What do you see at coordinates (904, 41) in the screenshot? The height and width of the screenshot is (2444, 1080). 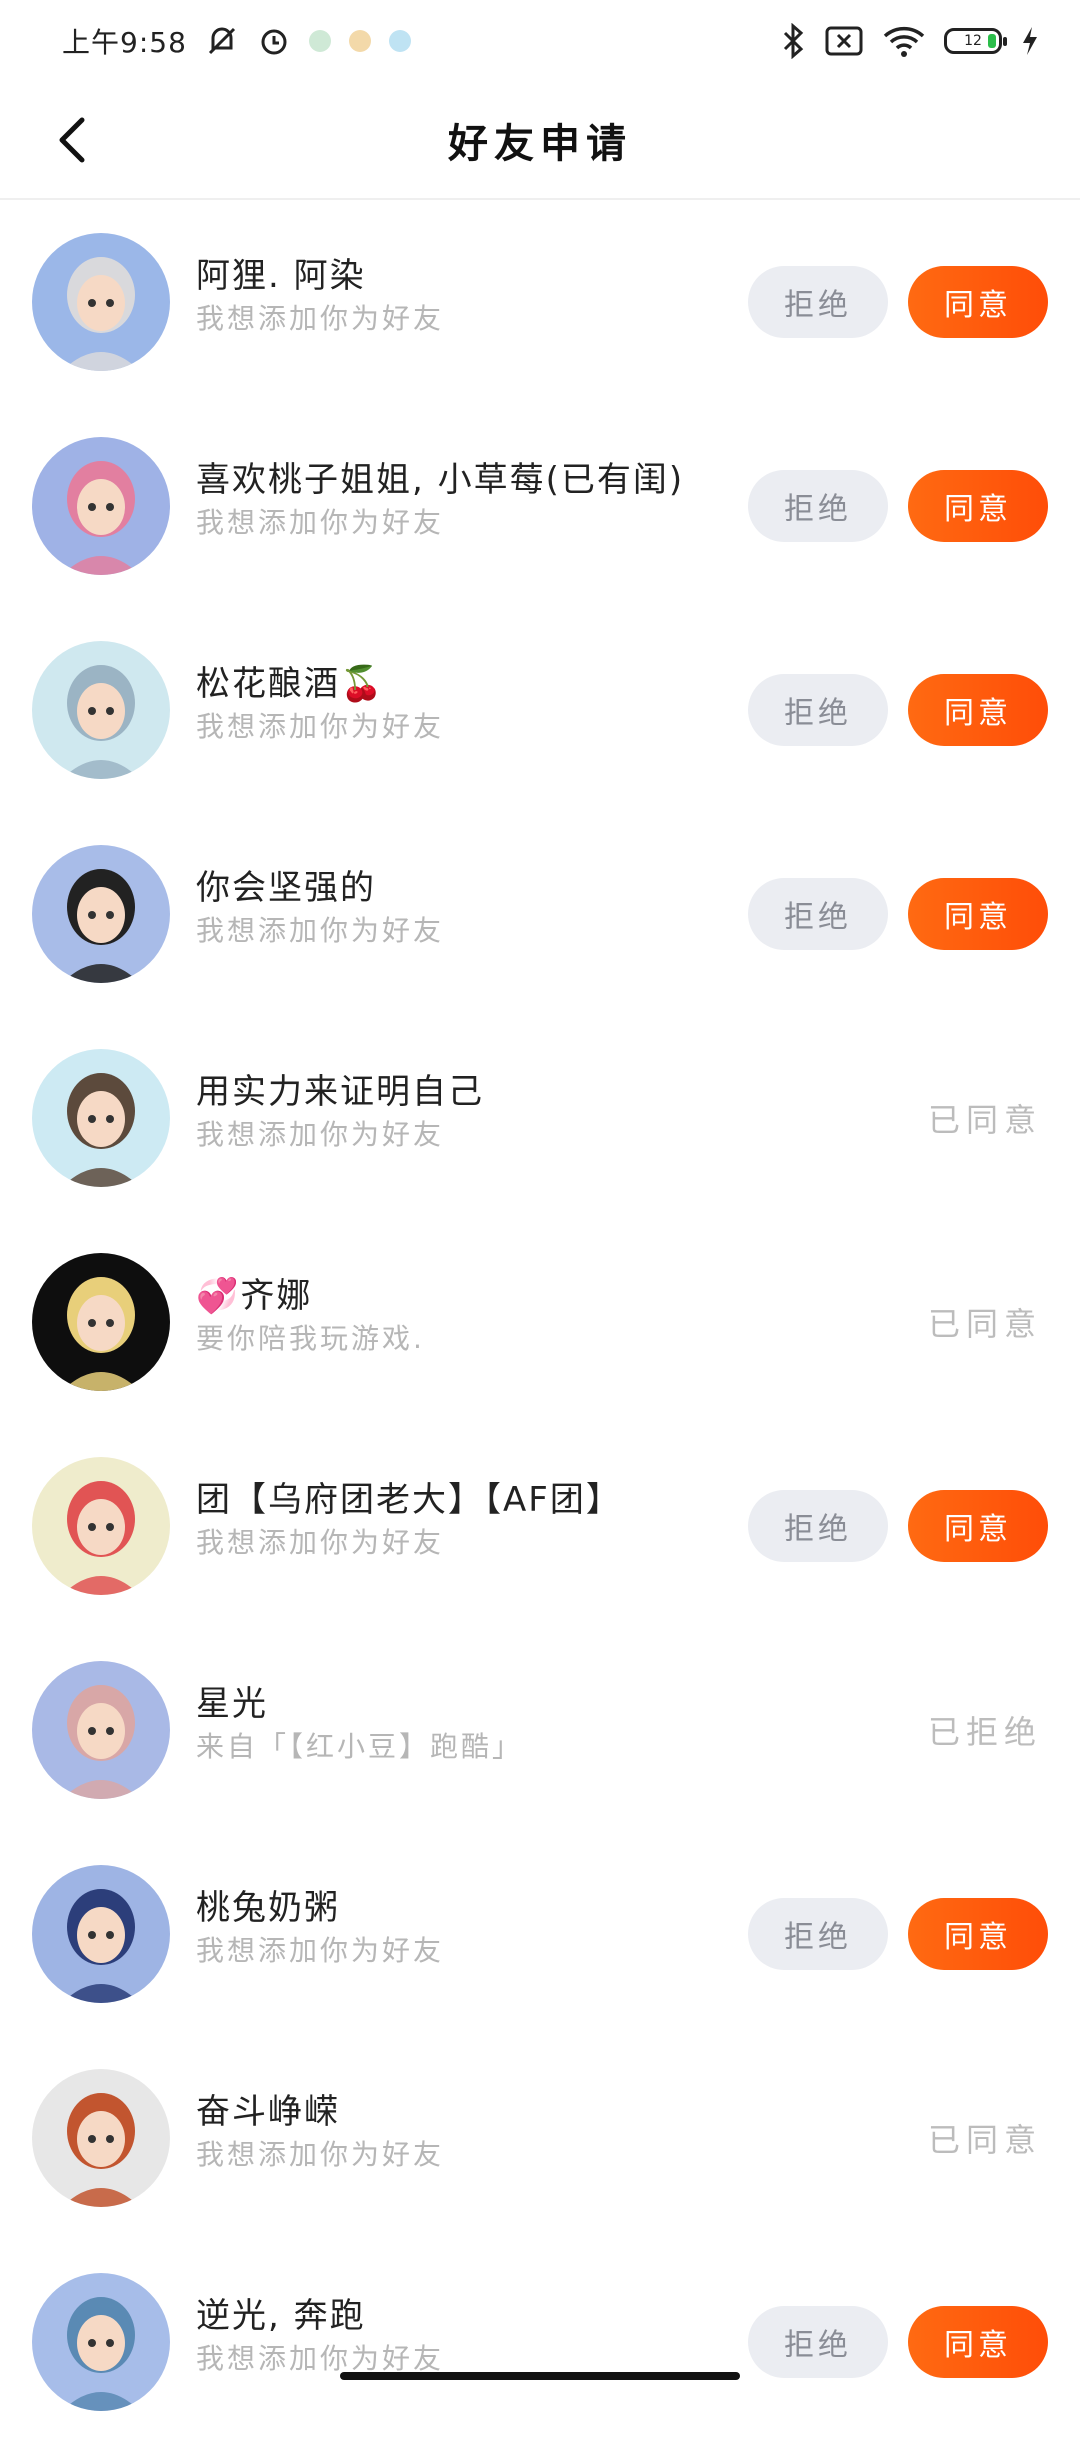 I see `wifi-icon` at bounding box center [904, 41].